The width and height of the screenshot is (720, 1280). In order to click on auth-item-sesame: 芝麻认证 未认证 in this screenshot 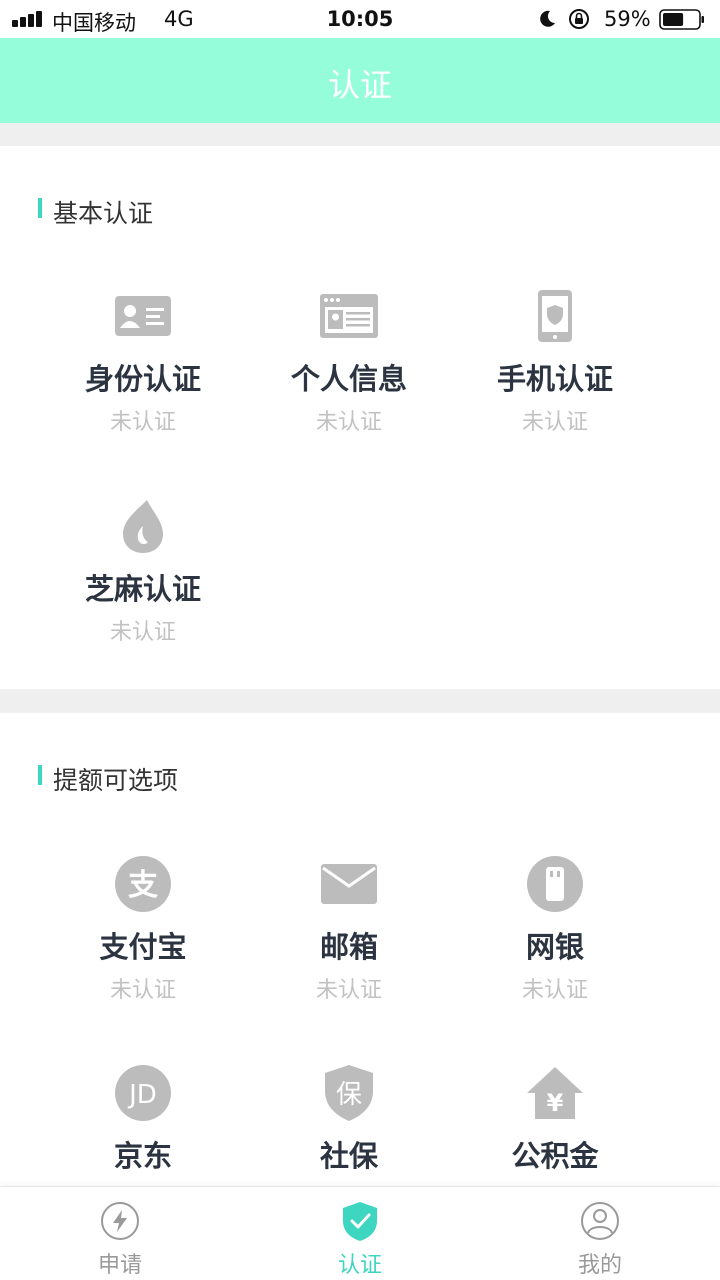, I will do `click(143, 591)`.